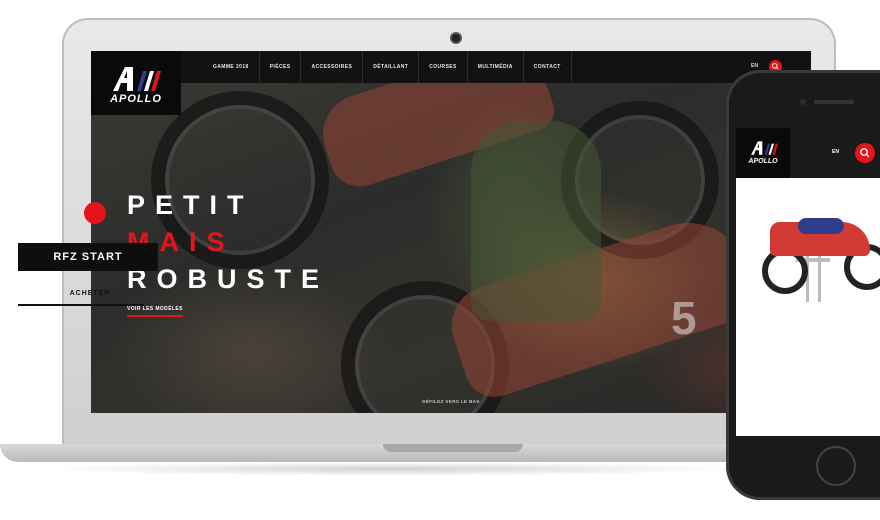  Describe the element at coordinates (836, 466) in the screenshot. I see `phone-home-button` at that location.